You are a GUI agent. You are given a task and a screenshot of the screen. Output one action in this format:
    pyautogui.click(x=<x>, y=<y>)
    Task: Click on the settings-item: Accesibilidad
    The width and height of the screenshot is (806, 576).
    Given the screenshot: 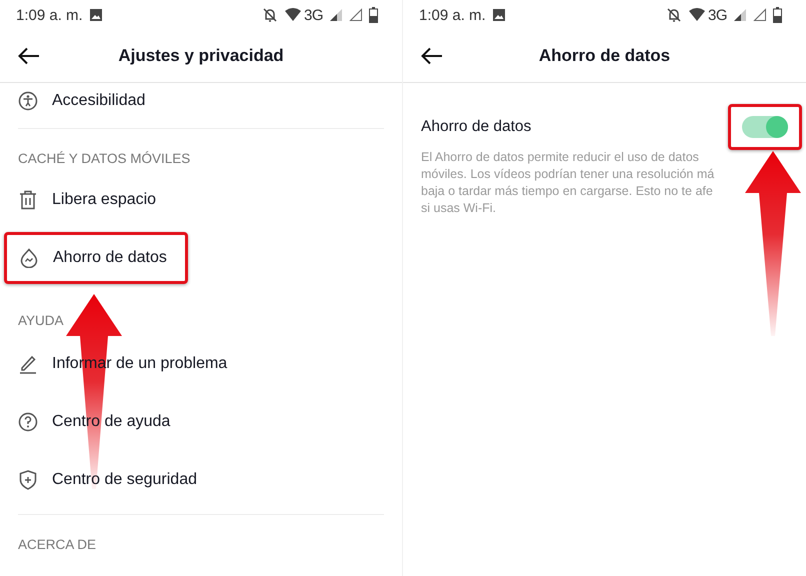 What is the action you would take?
    pyautogui.click(x=201, y=101)
    